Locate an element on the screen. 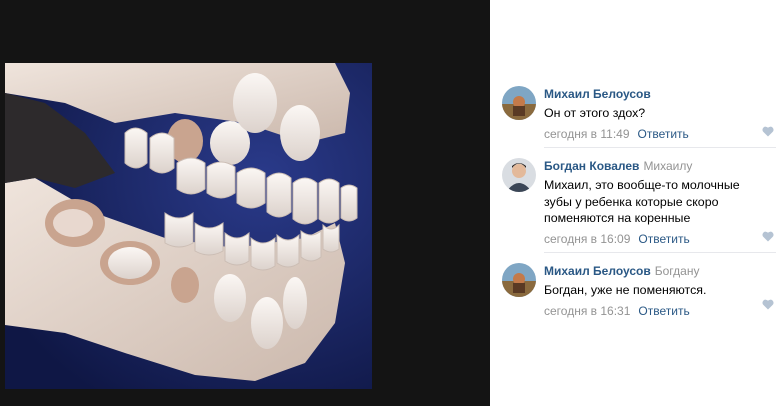 The height and width of the screenshot is (406, 776). comment-text: Он от этого здох? is located at coordinates (595, 113).